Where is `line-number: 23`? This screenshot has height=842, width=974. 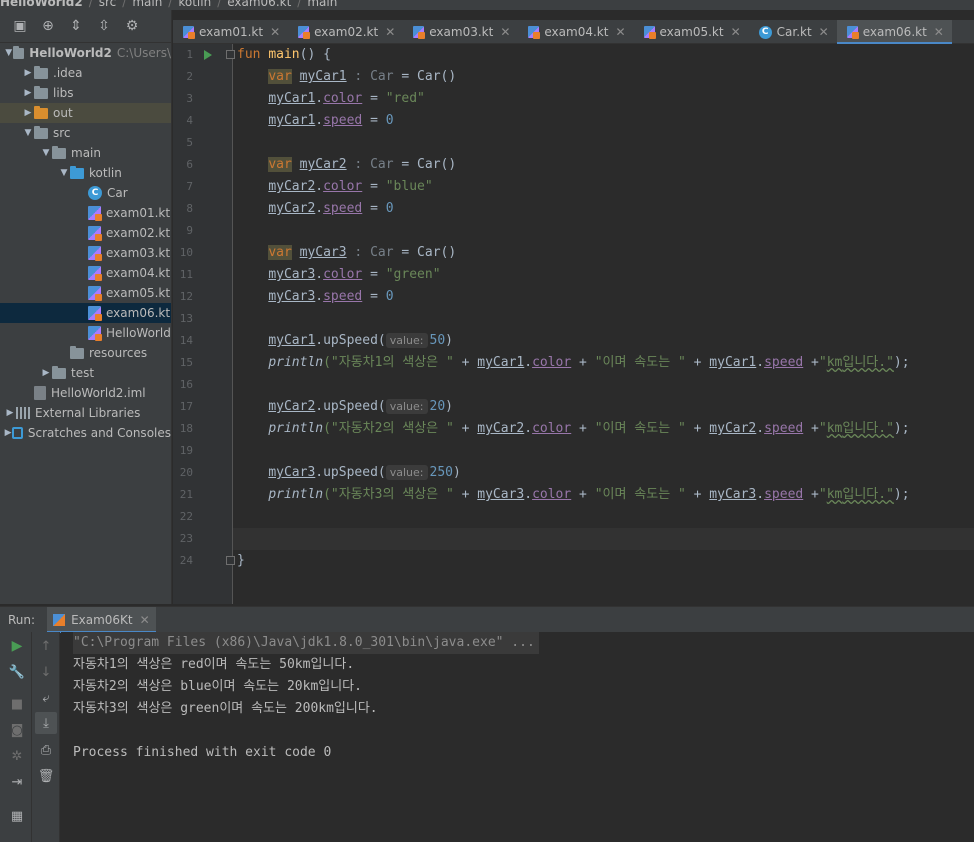 line-number: 23 is located at coordinates (186, 538).